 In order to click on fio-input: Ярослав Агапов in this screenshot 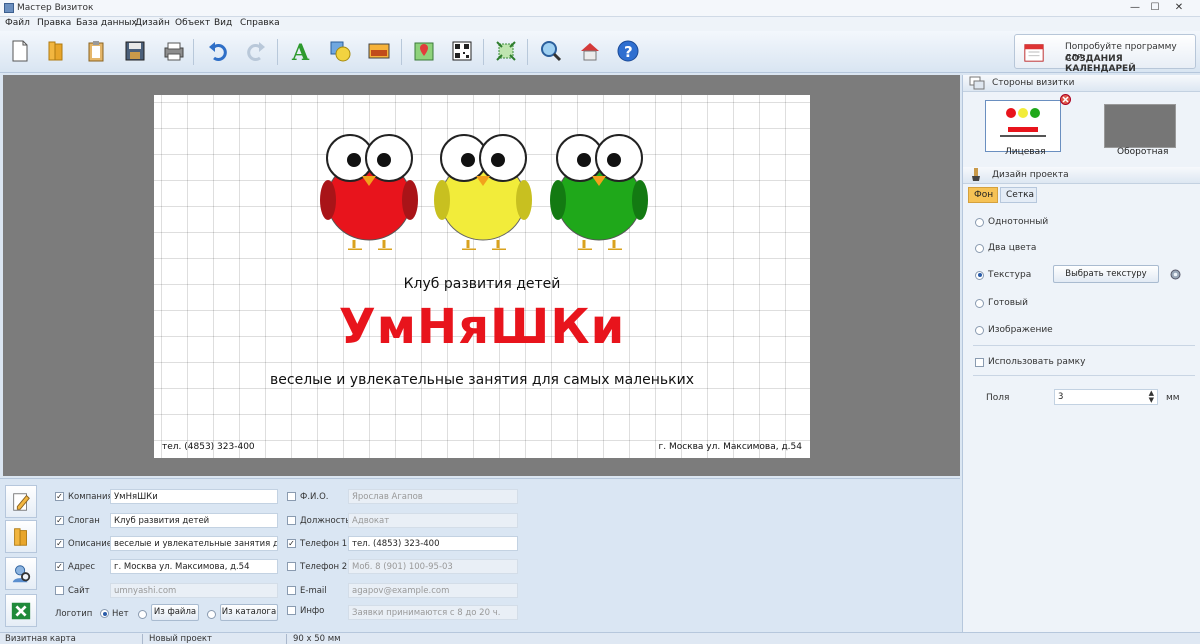, I will do `click(433, 496)`.